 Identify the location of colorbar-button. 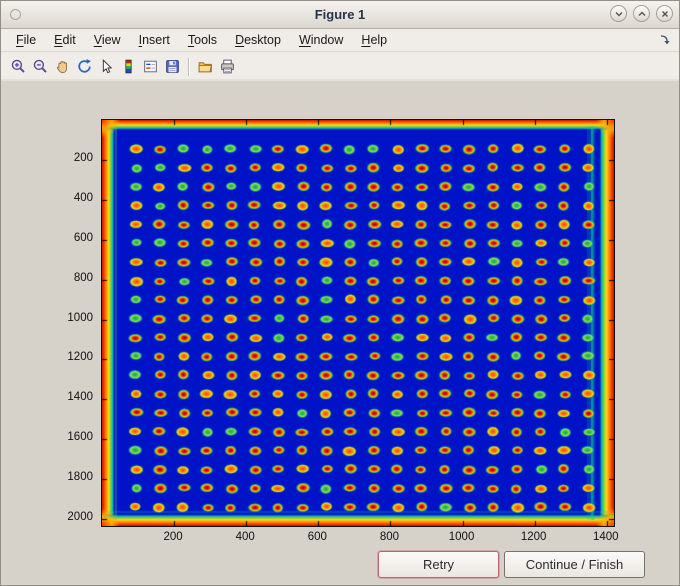
(128, 67).